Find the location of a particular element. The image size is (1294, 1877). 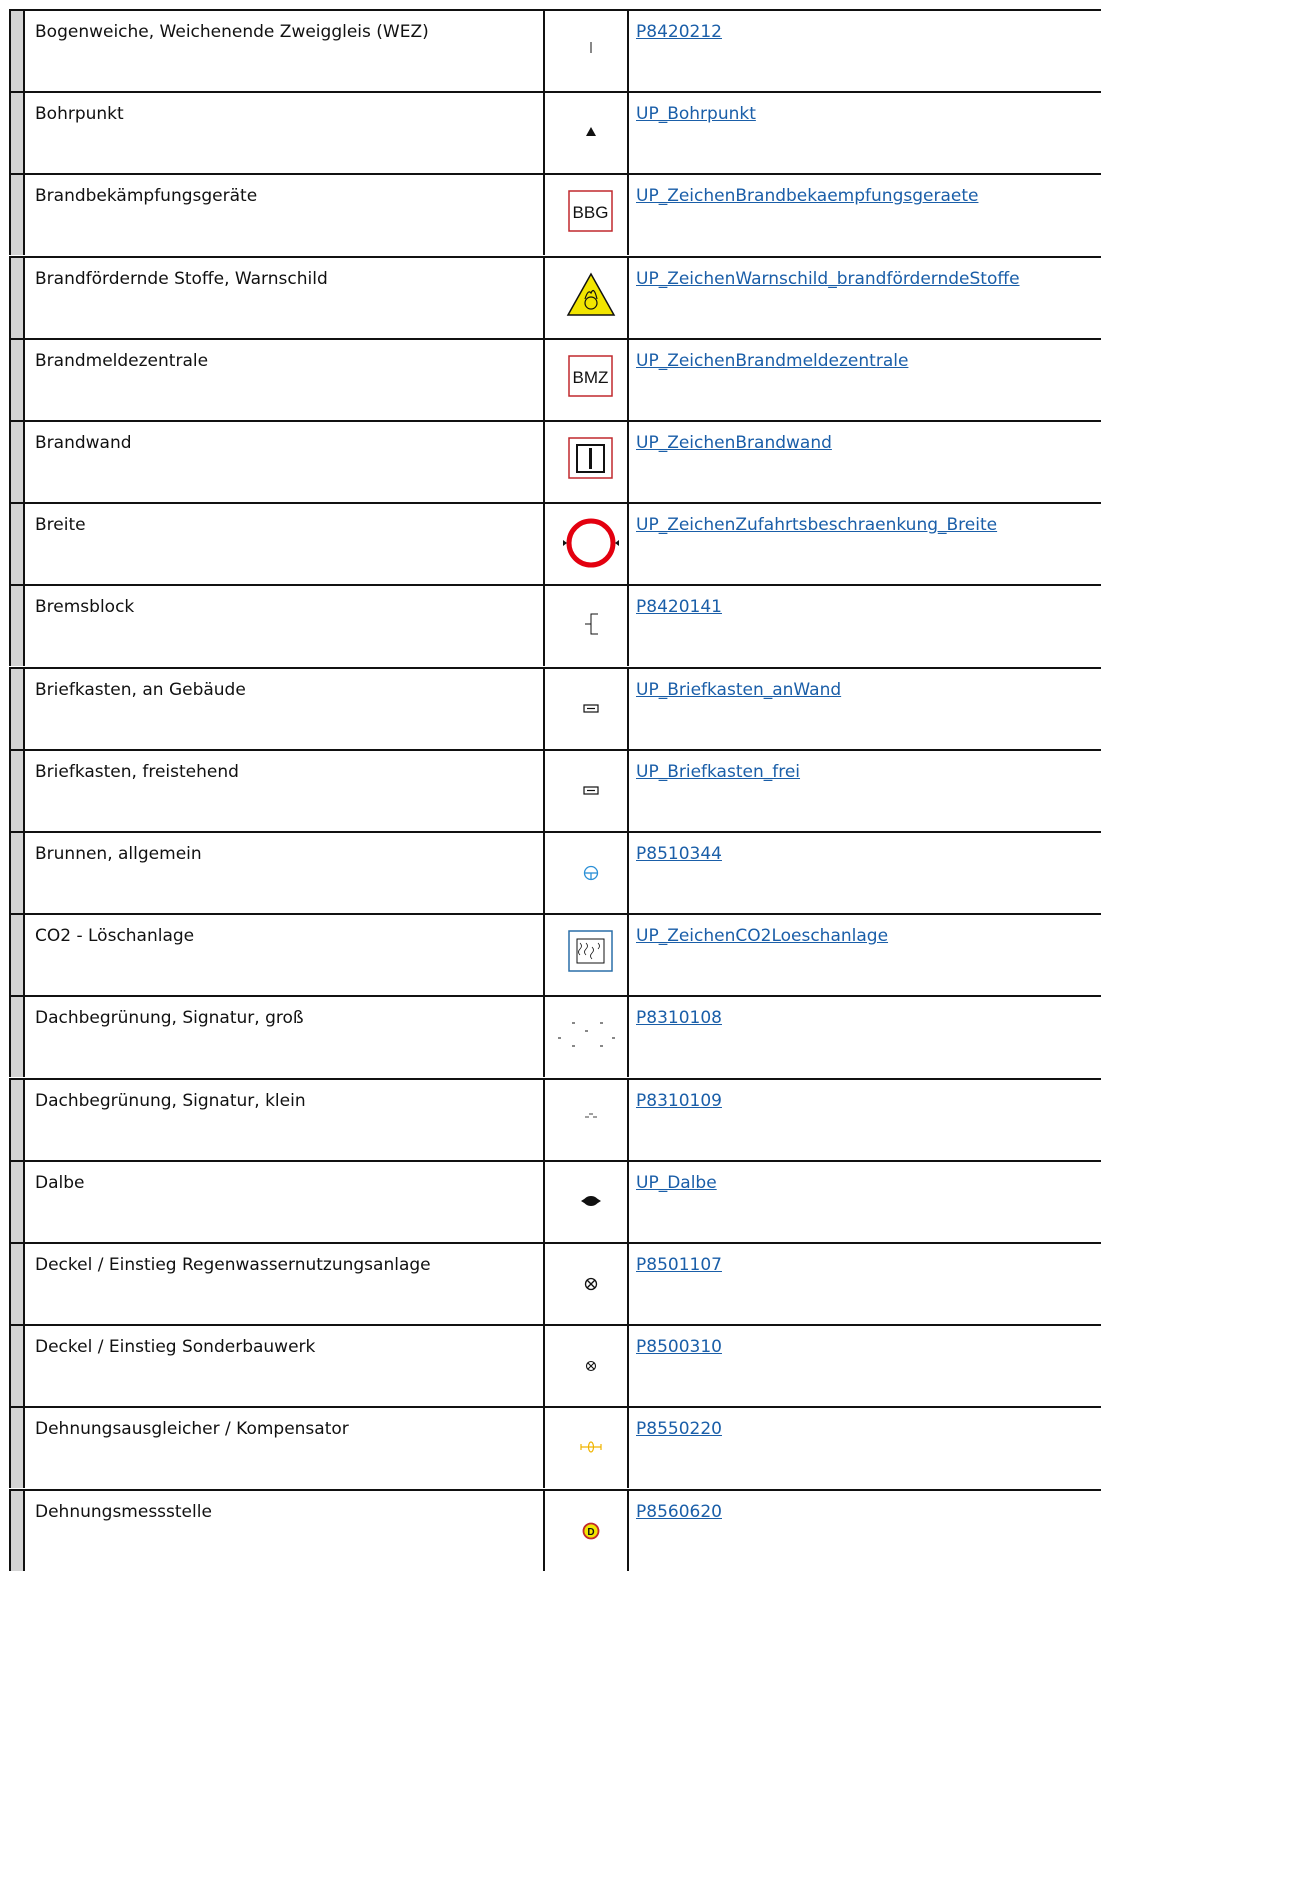

symbol-code-link: P8500310 is located at coordinates (679, 1347).